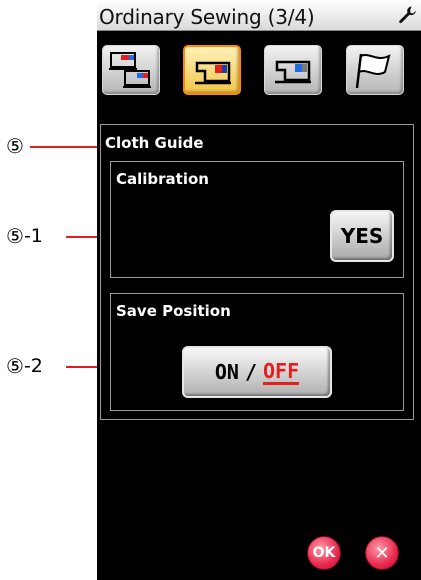  What do you see at coordinates (207, 17) in the screenshot?
I see `screen-title: Ordinary Sewing (3/4)` at bounding box center [207, 17].